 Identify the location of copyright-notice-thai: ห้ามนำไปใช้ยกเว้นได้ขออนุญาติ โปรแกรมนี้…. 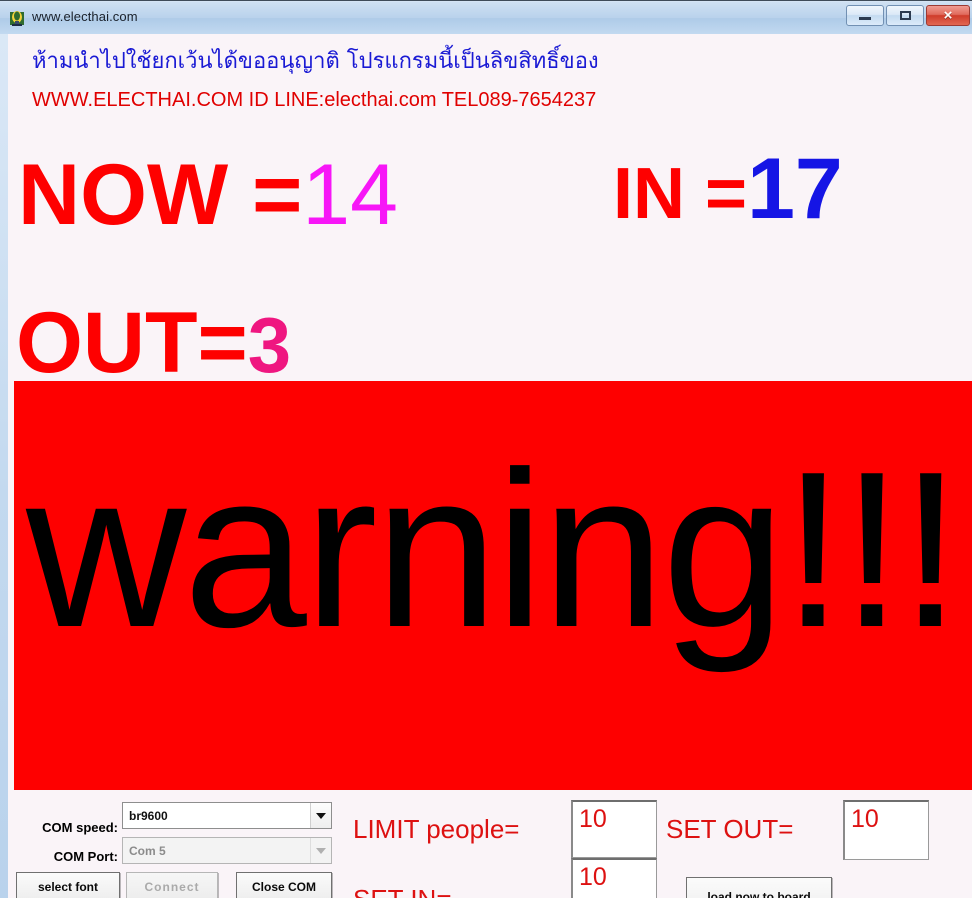
(315, 61).